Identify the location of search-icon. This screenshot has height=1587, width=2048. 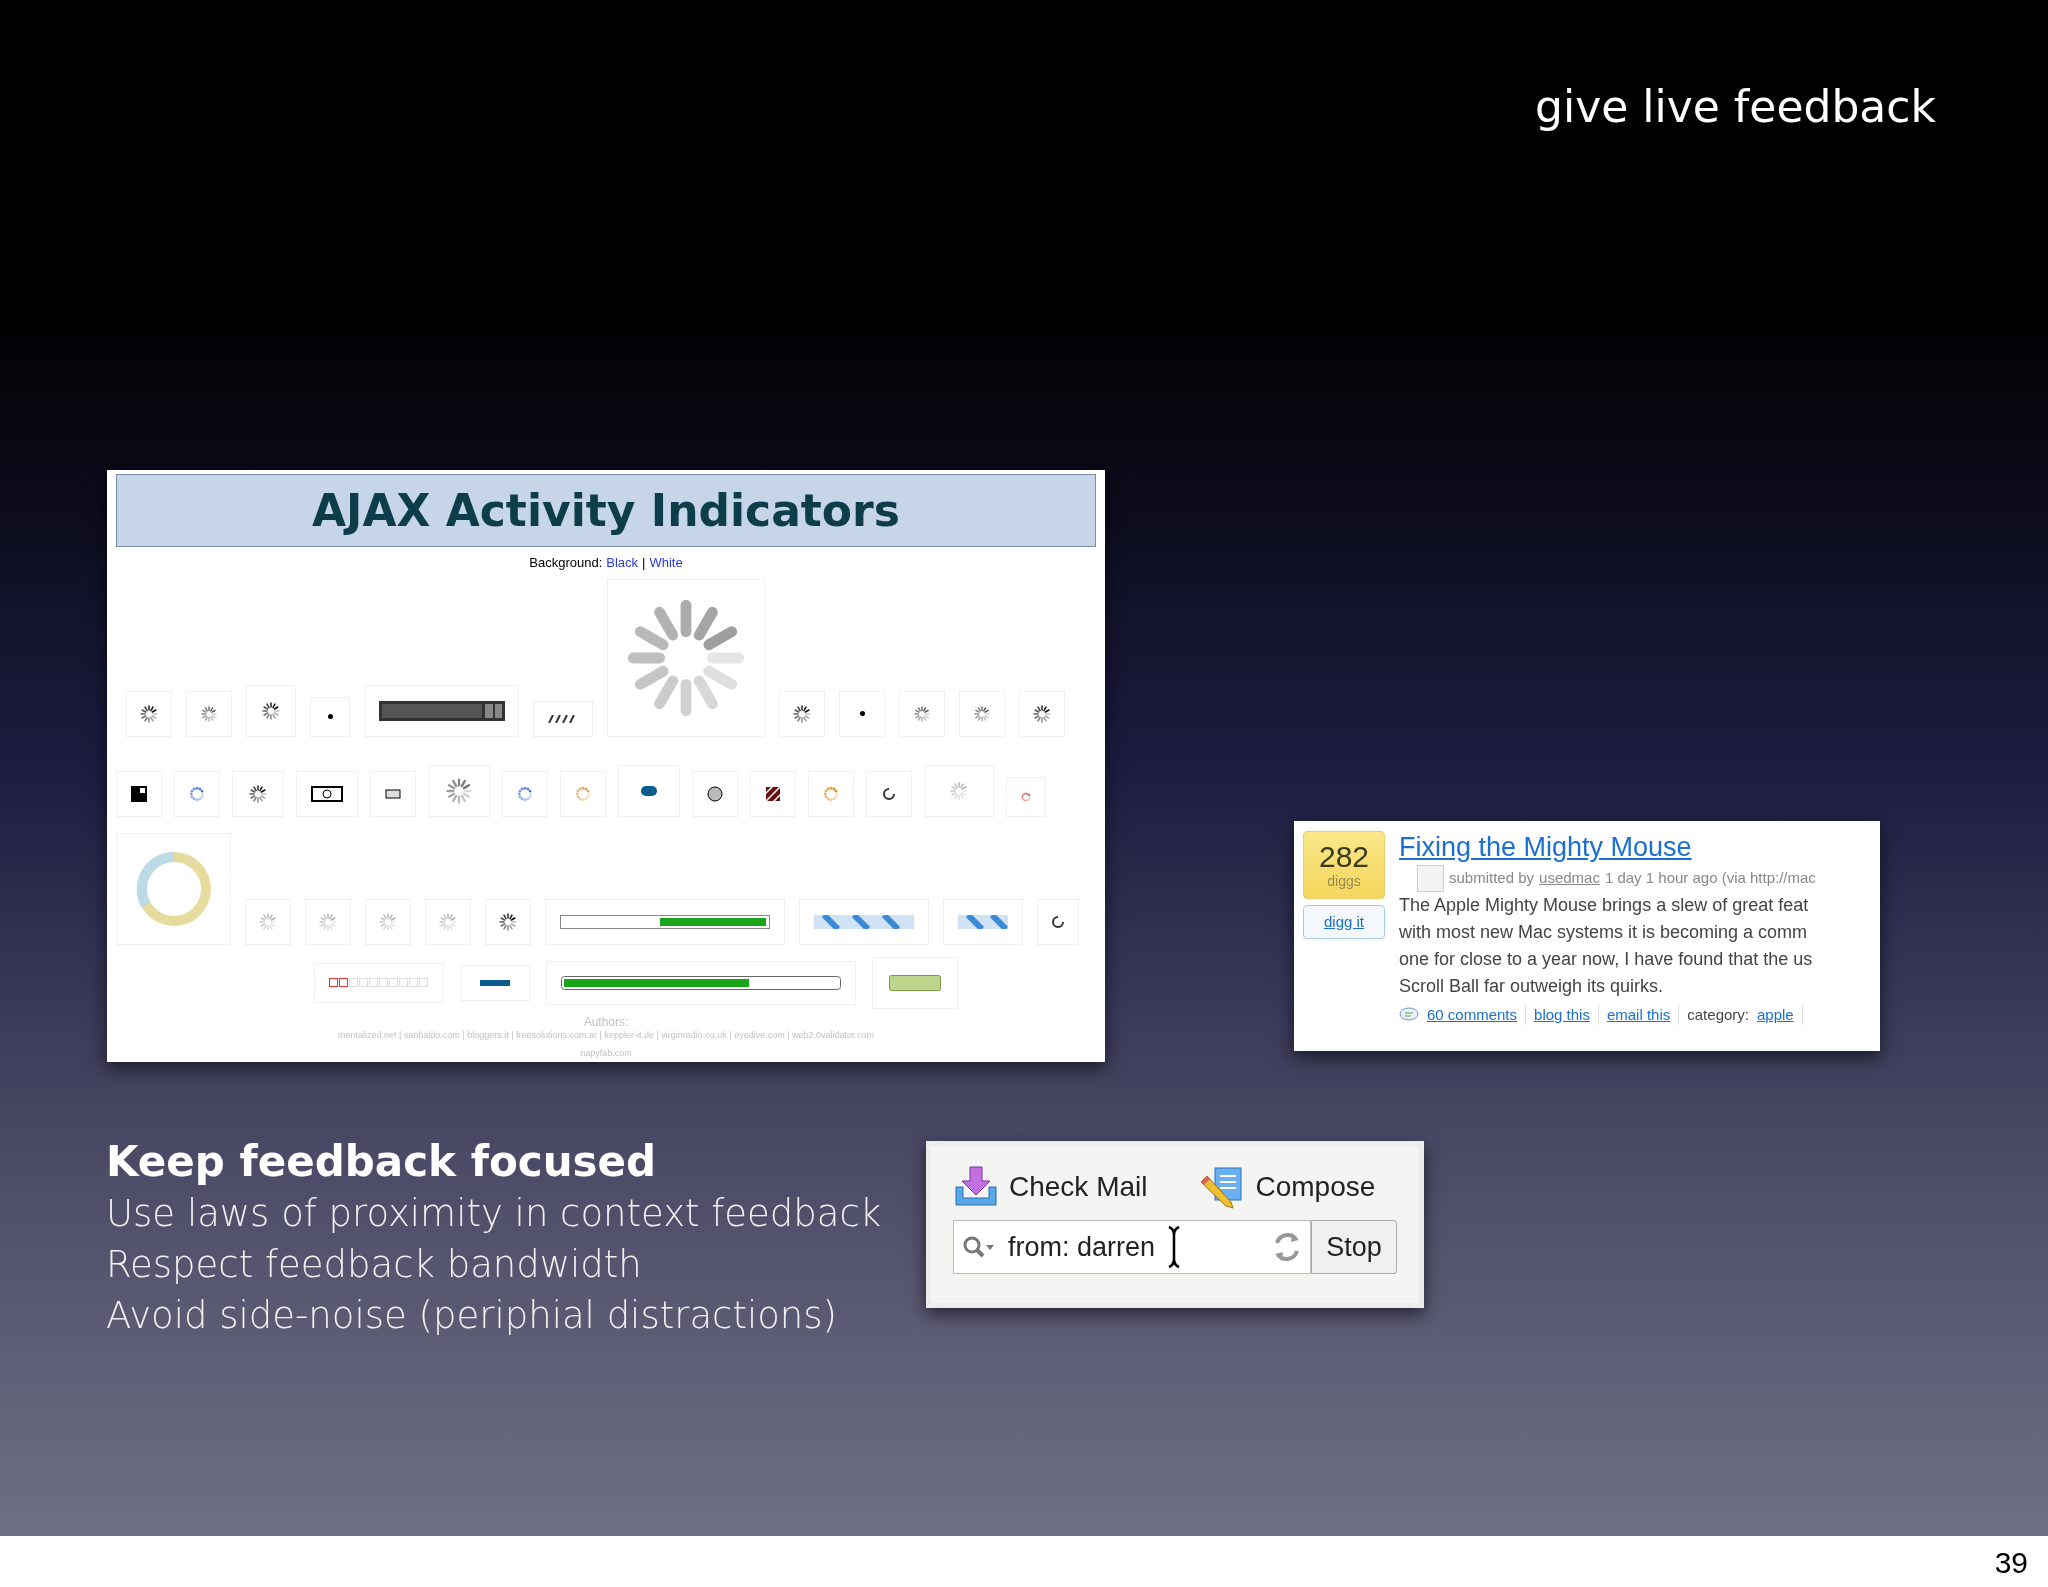
(979, 1247).